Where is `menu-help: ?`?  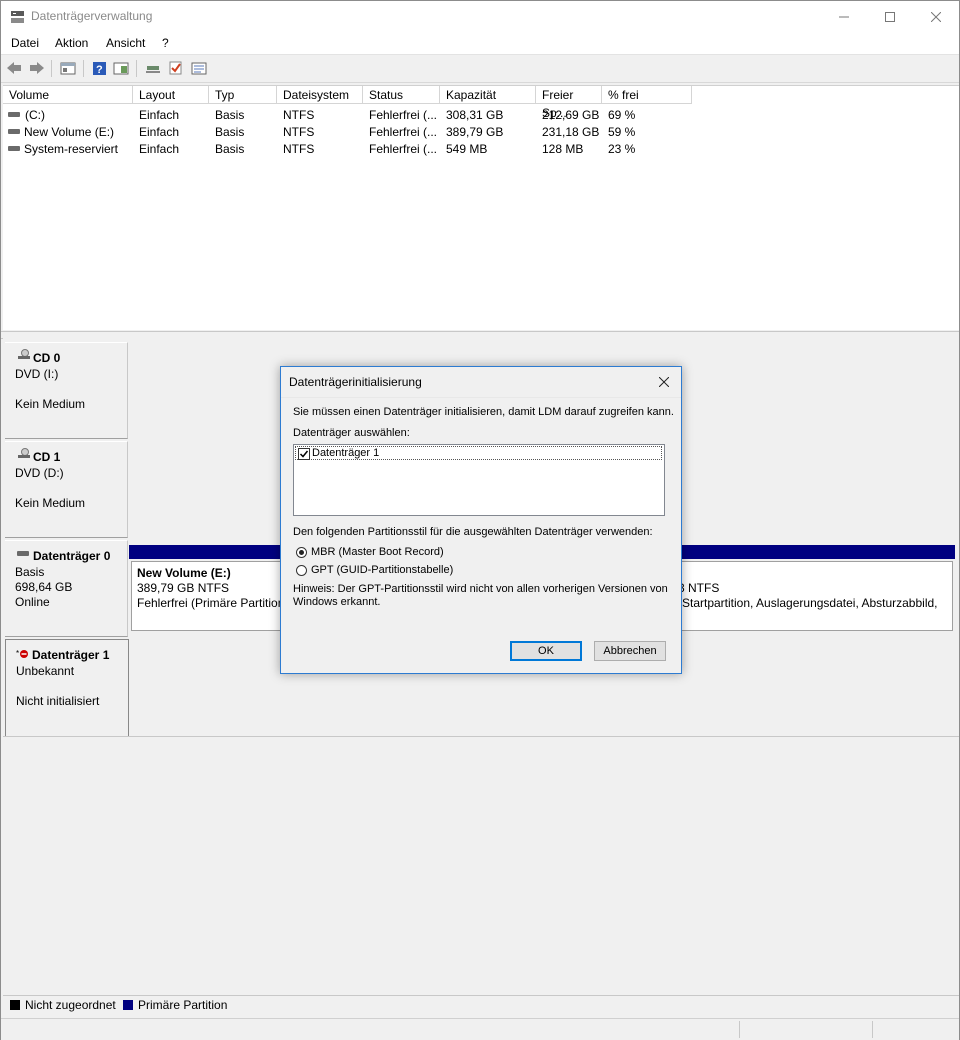 menu-help: ? is located at coordinates (165, 43).